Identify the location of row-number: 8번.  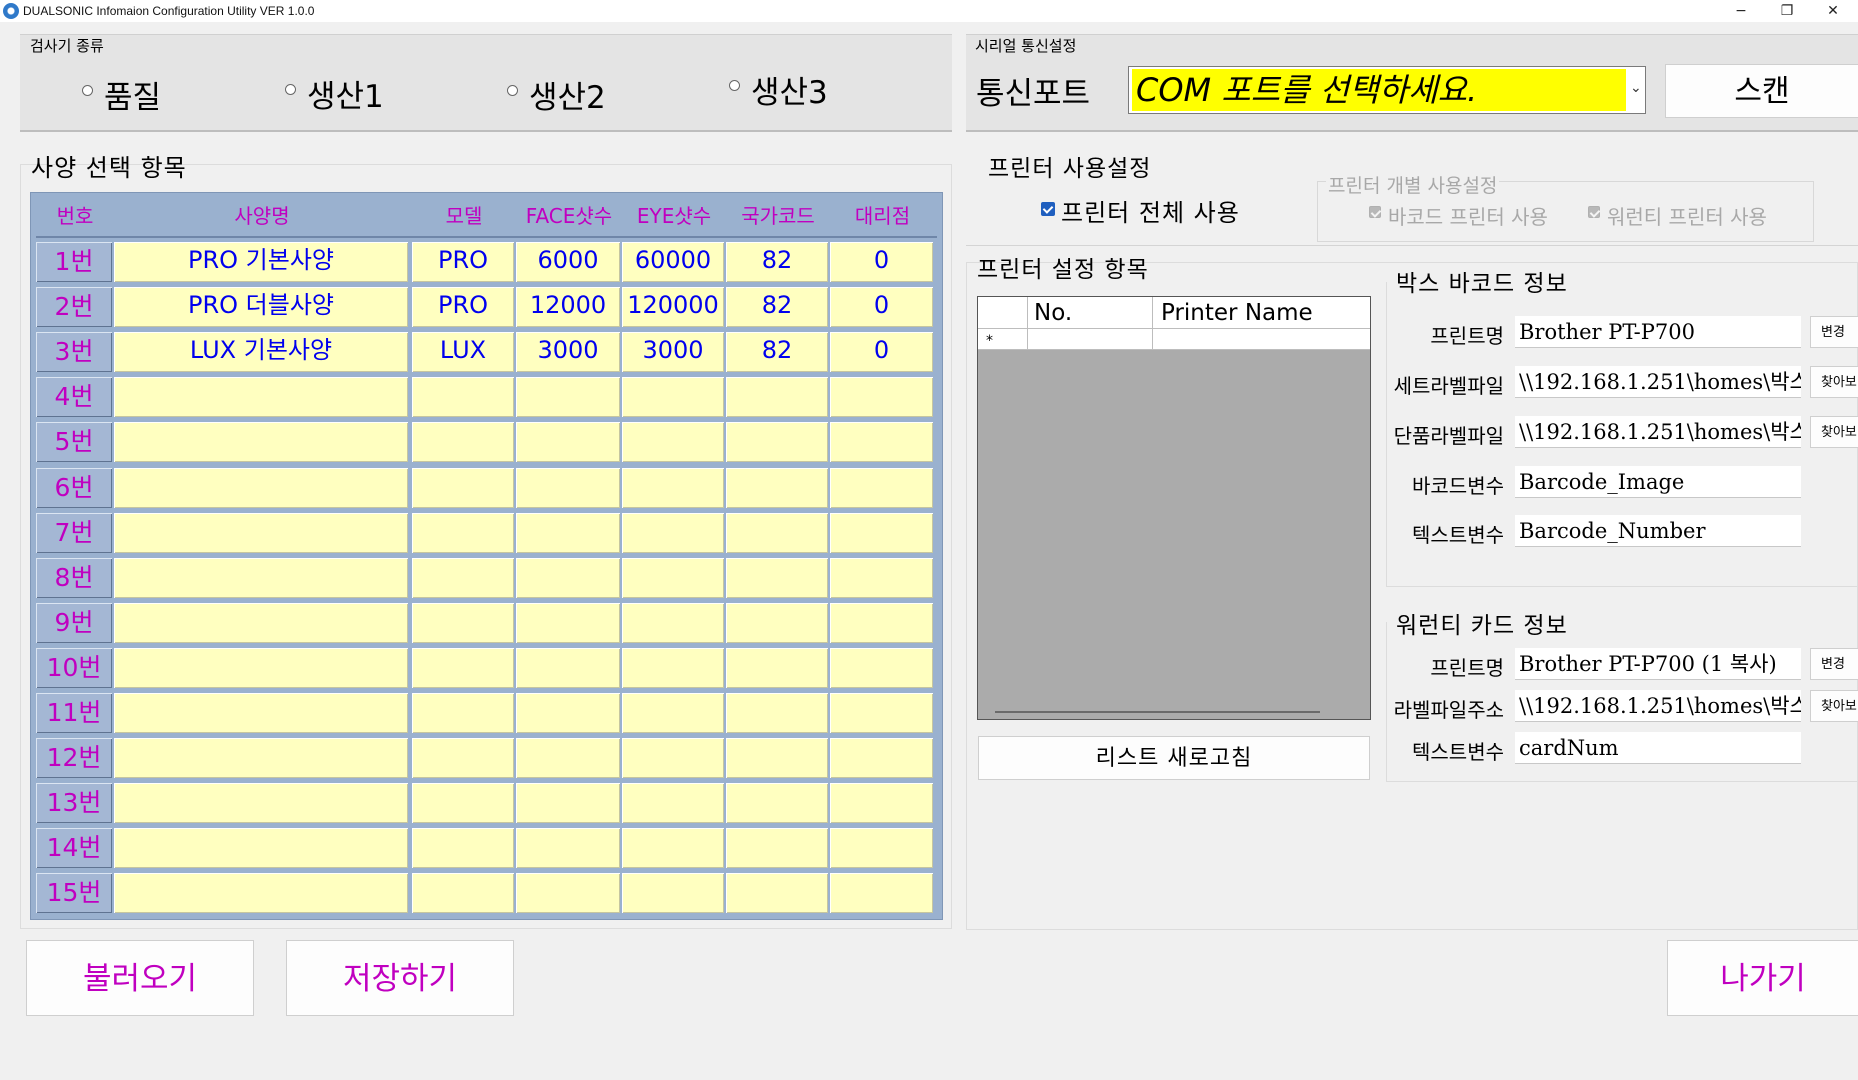
(74, 578).